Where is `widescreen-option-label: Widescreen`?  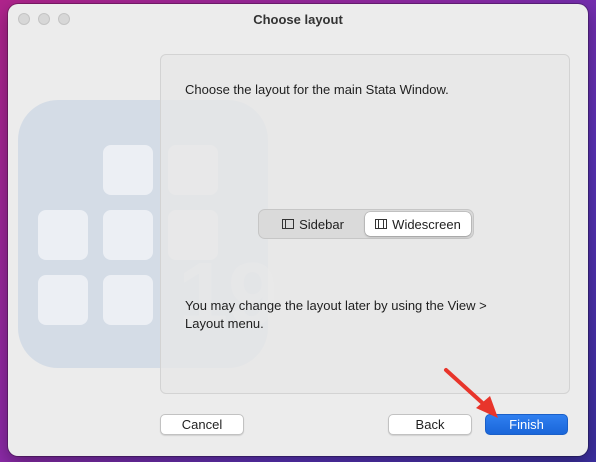 widescreen-option-label: Widescreen is located at coordinates (426, 224).